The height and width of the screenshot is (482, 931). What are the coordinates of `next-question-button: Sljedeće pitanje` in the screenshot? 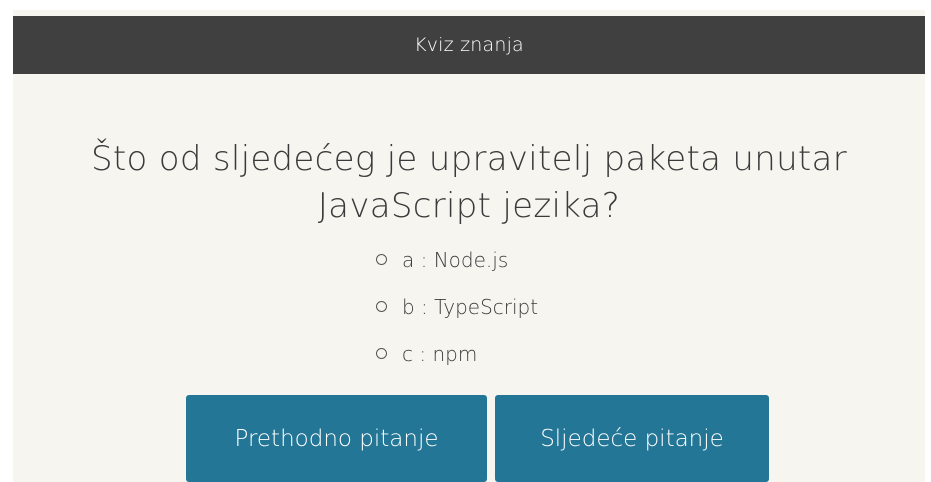 It's located at (632, 438).